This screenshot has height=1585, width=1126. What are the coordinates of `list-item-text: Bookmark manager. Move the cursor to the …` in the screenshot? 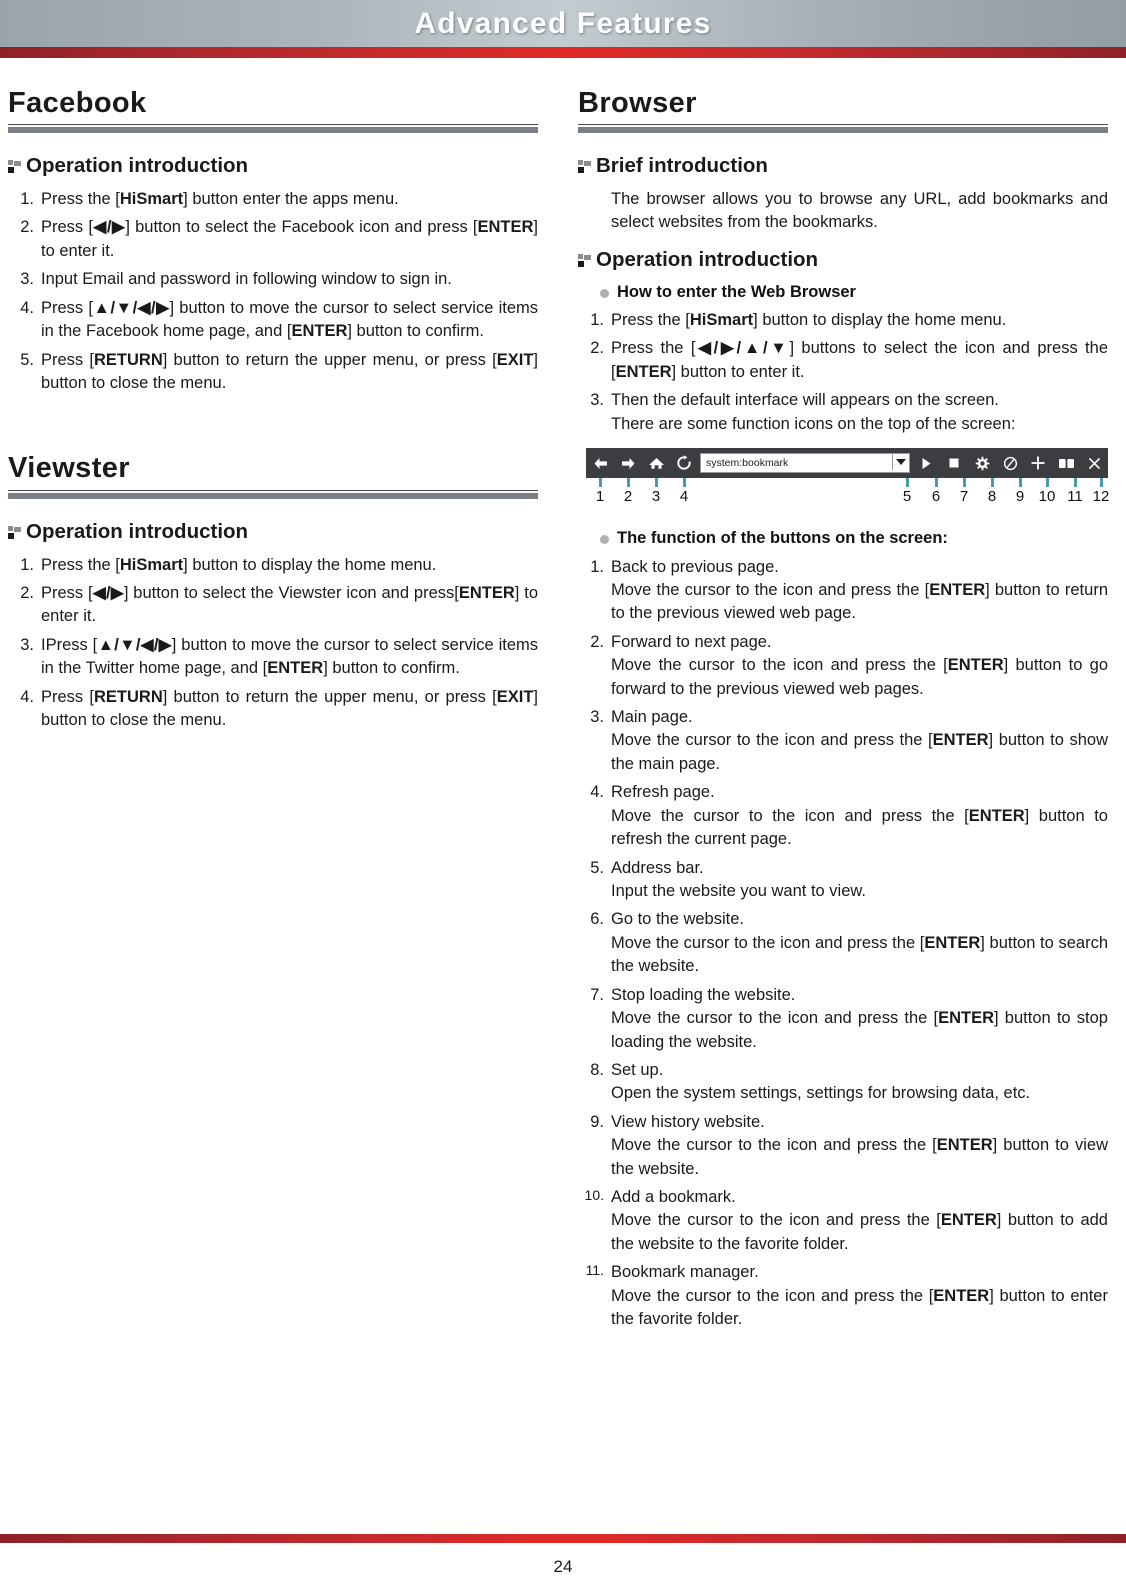 It's located at (859, 1296).